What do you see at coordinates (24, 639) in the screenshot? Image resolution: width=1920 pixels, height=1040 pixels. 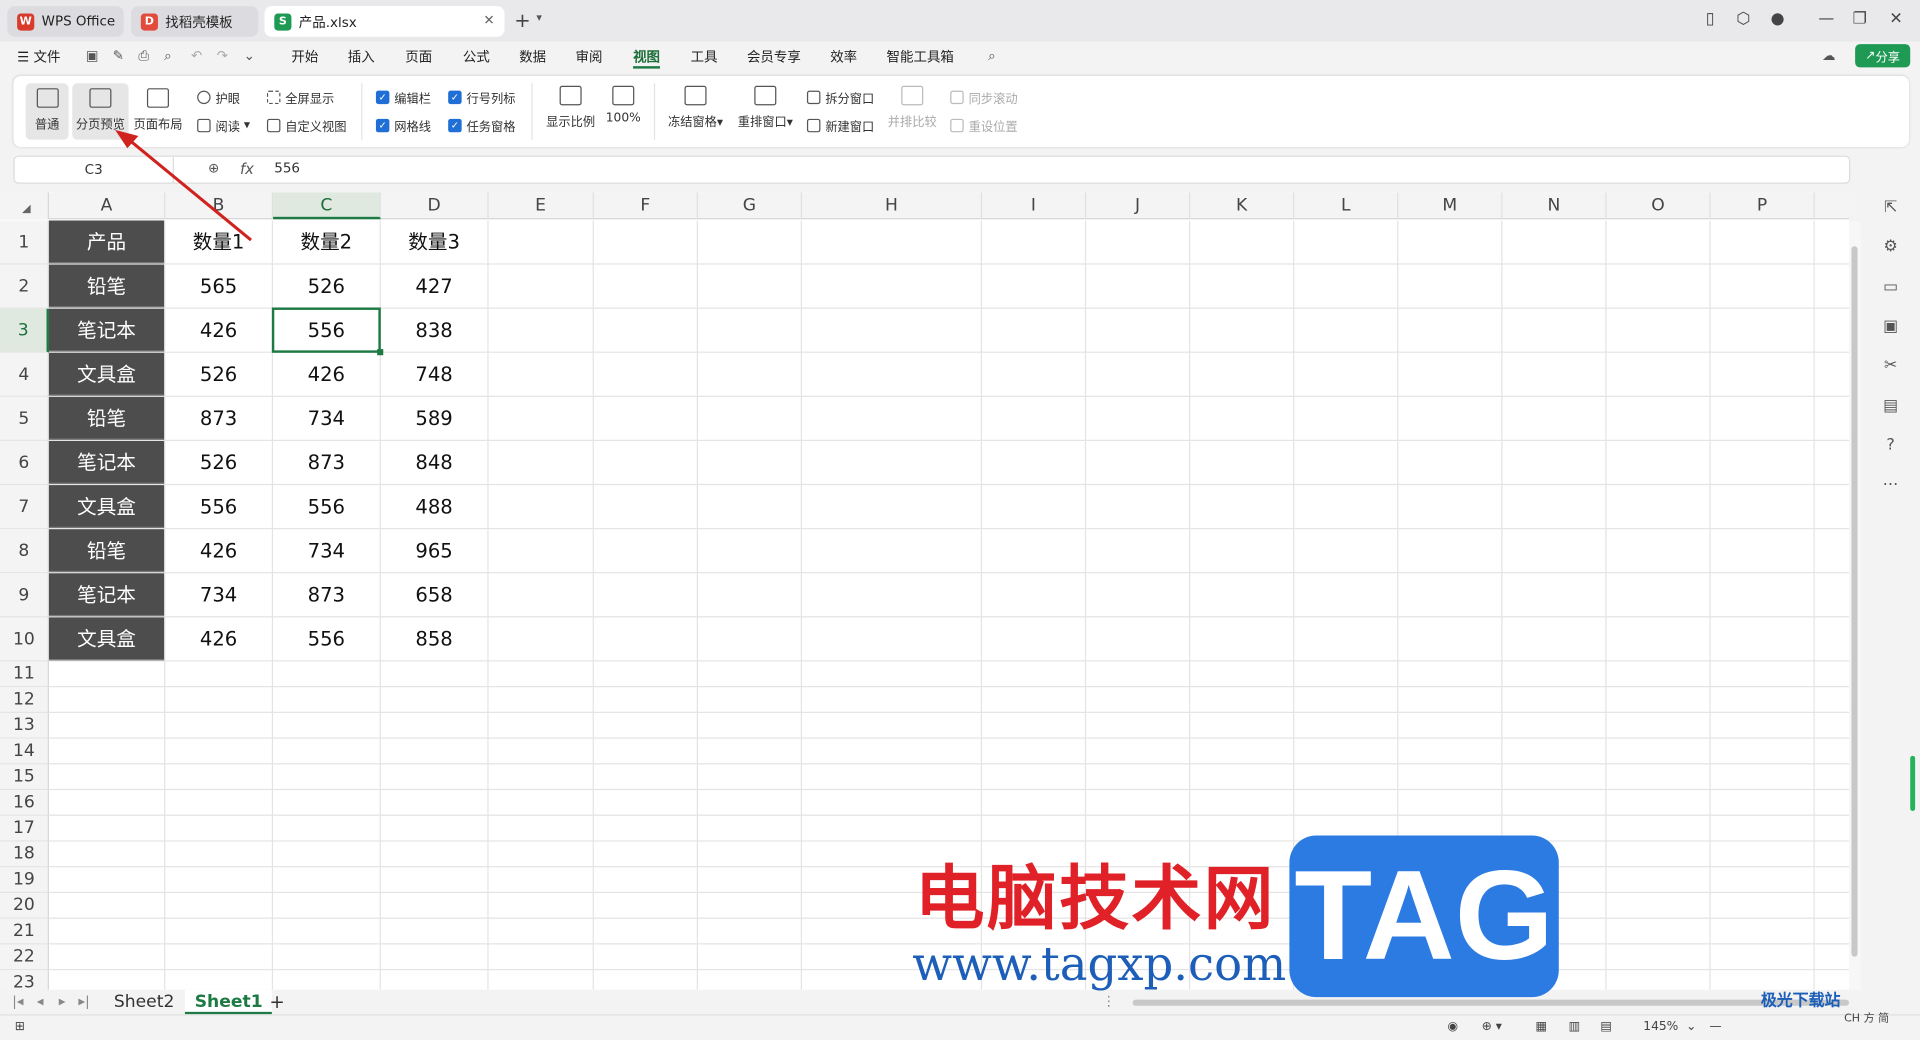 I see `row-header-10: 10` at bounding box center [24, 639].